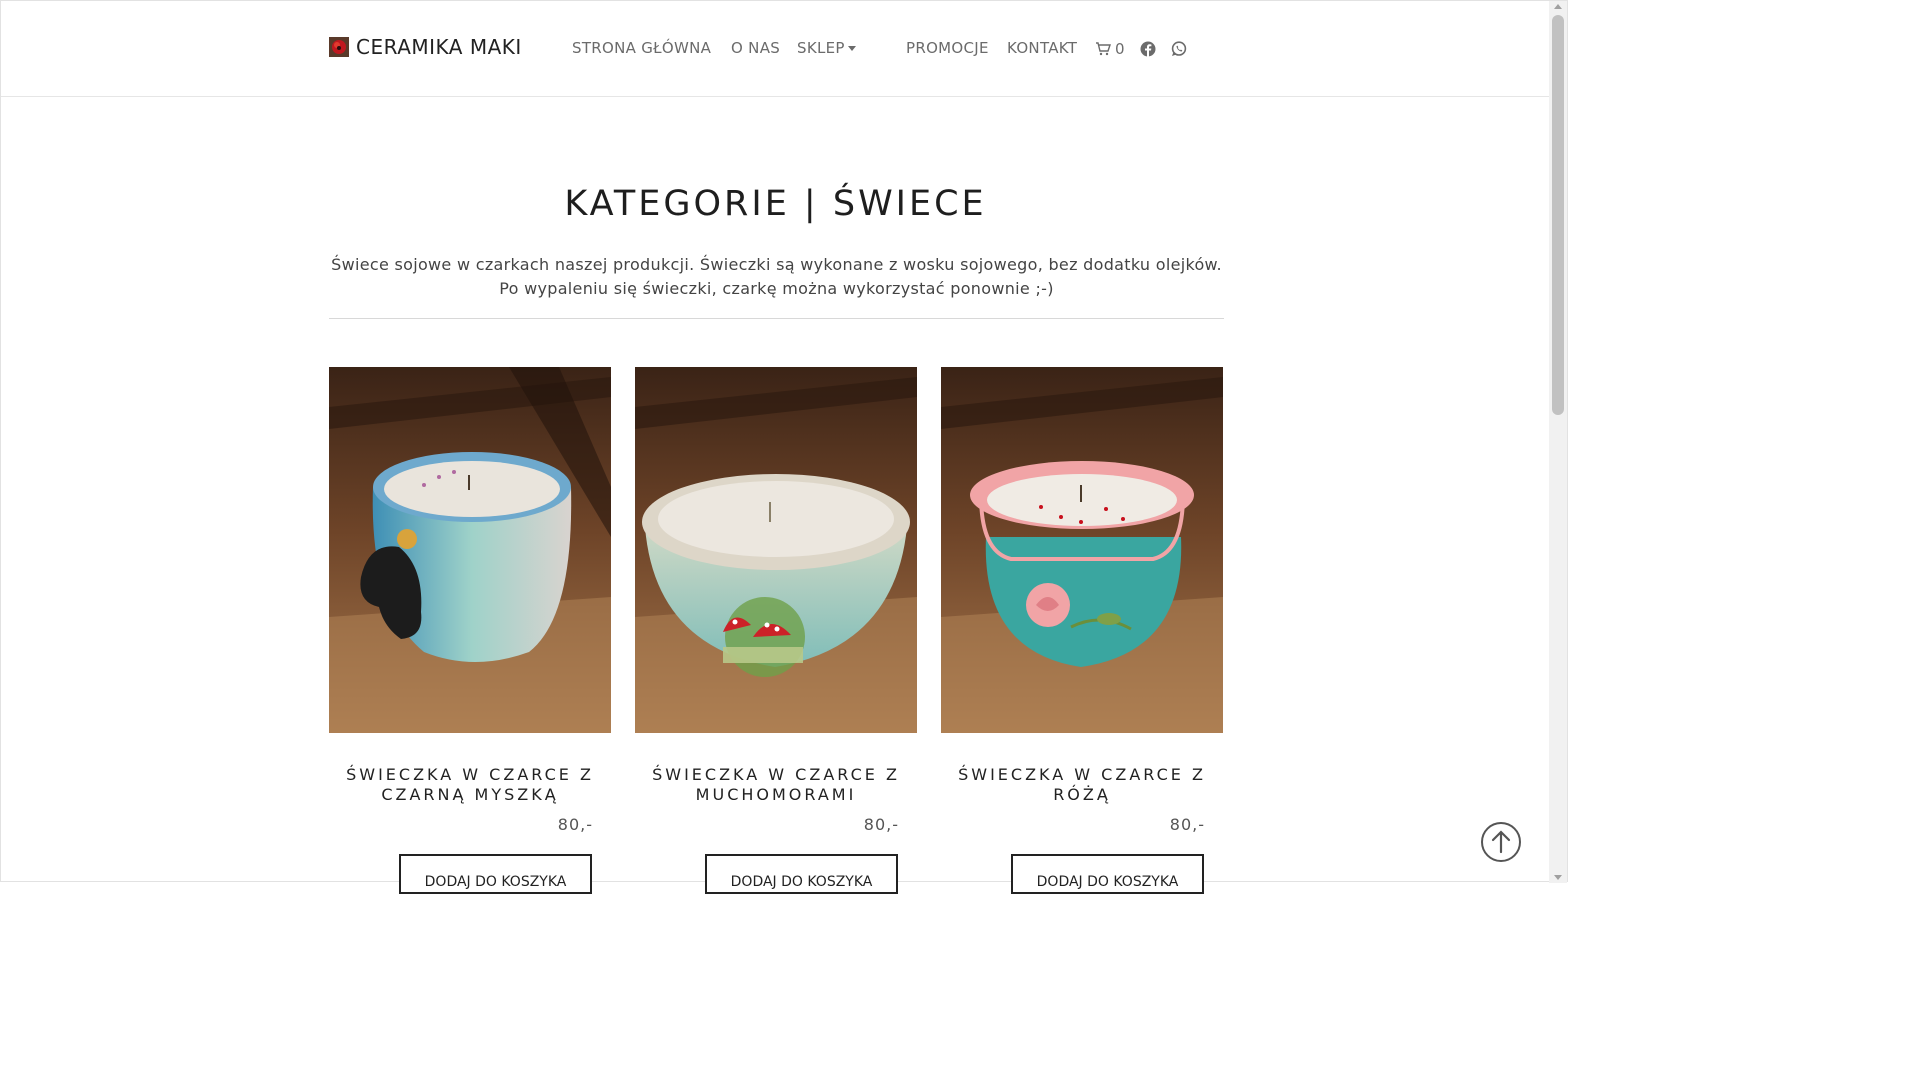  Describe the element at coordinates (755, 48) in the screenshot. I see `nav-about: O NAS` at that location.